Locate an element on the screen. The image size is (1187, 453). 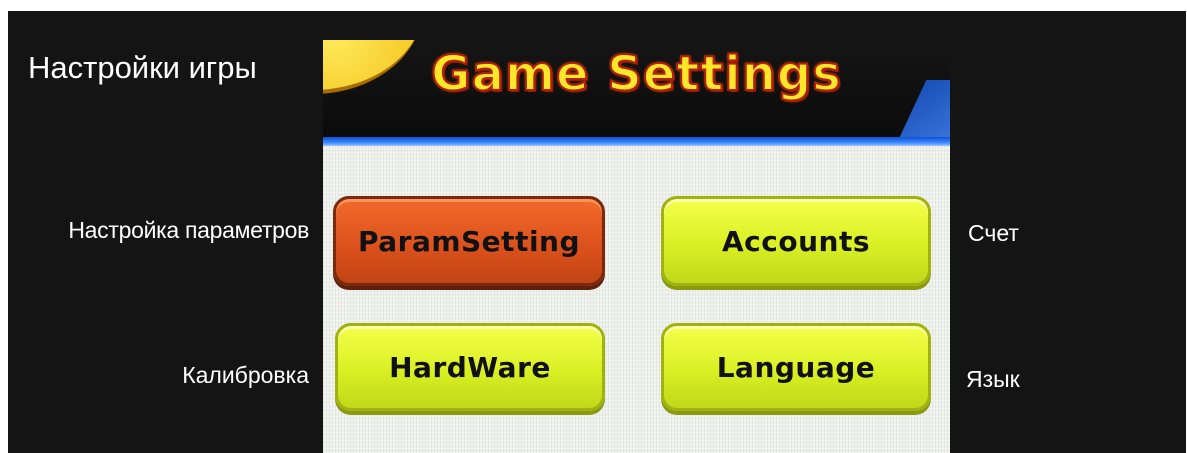
screen-header: Game Settings is located at coordinates (636, 95).